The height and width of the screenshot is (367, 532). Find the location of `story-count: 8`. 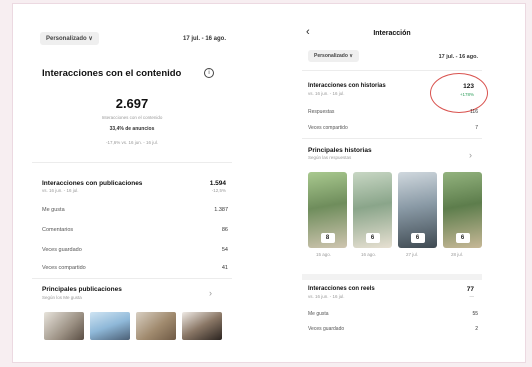

story-count: 8 is located at coordinates (327, 238).